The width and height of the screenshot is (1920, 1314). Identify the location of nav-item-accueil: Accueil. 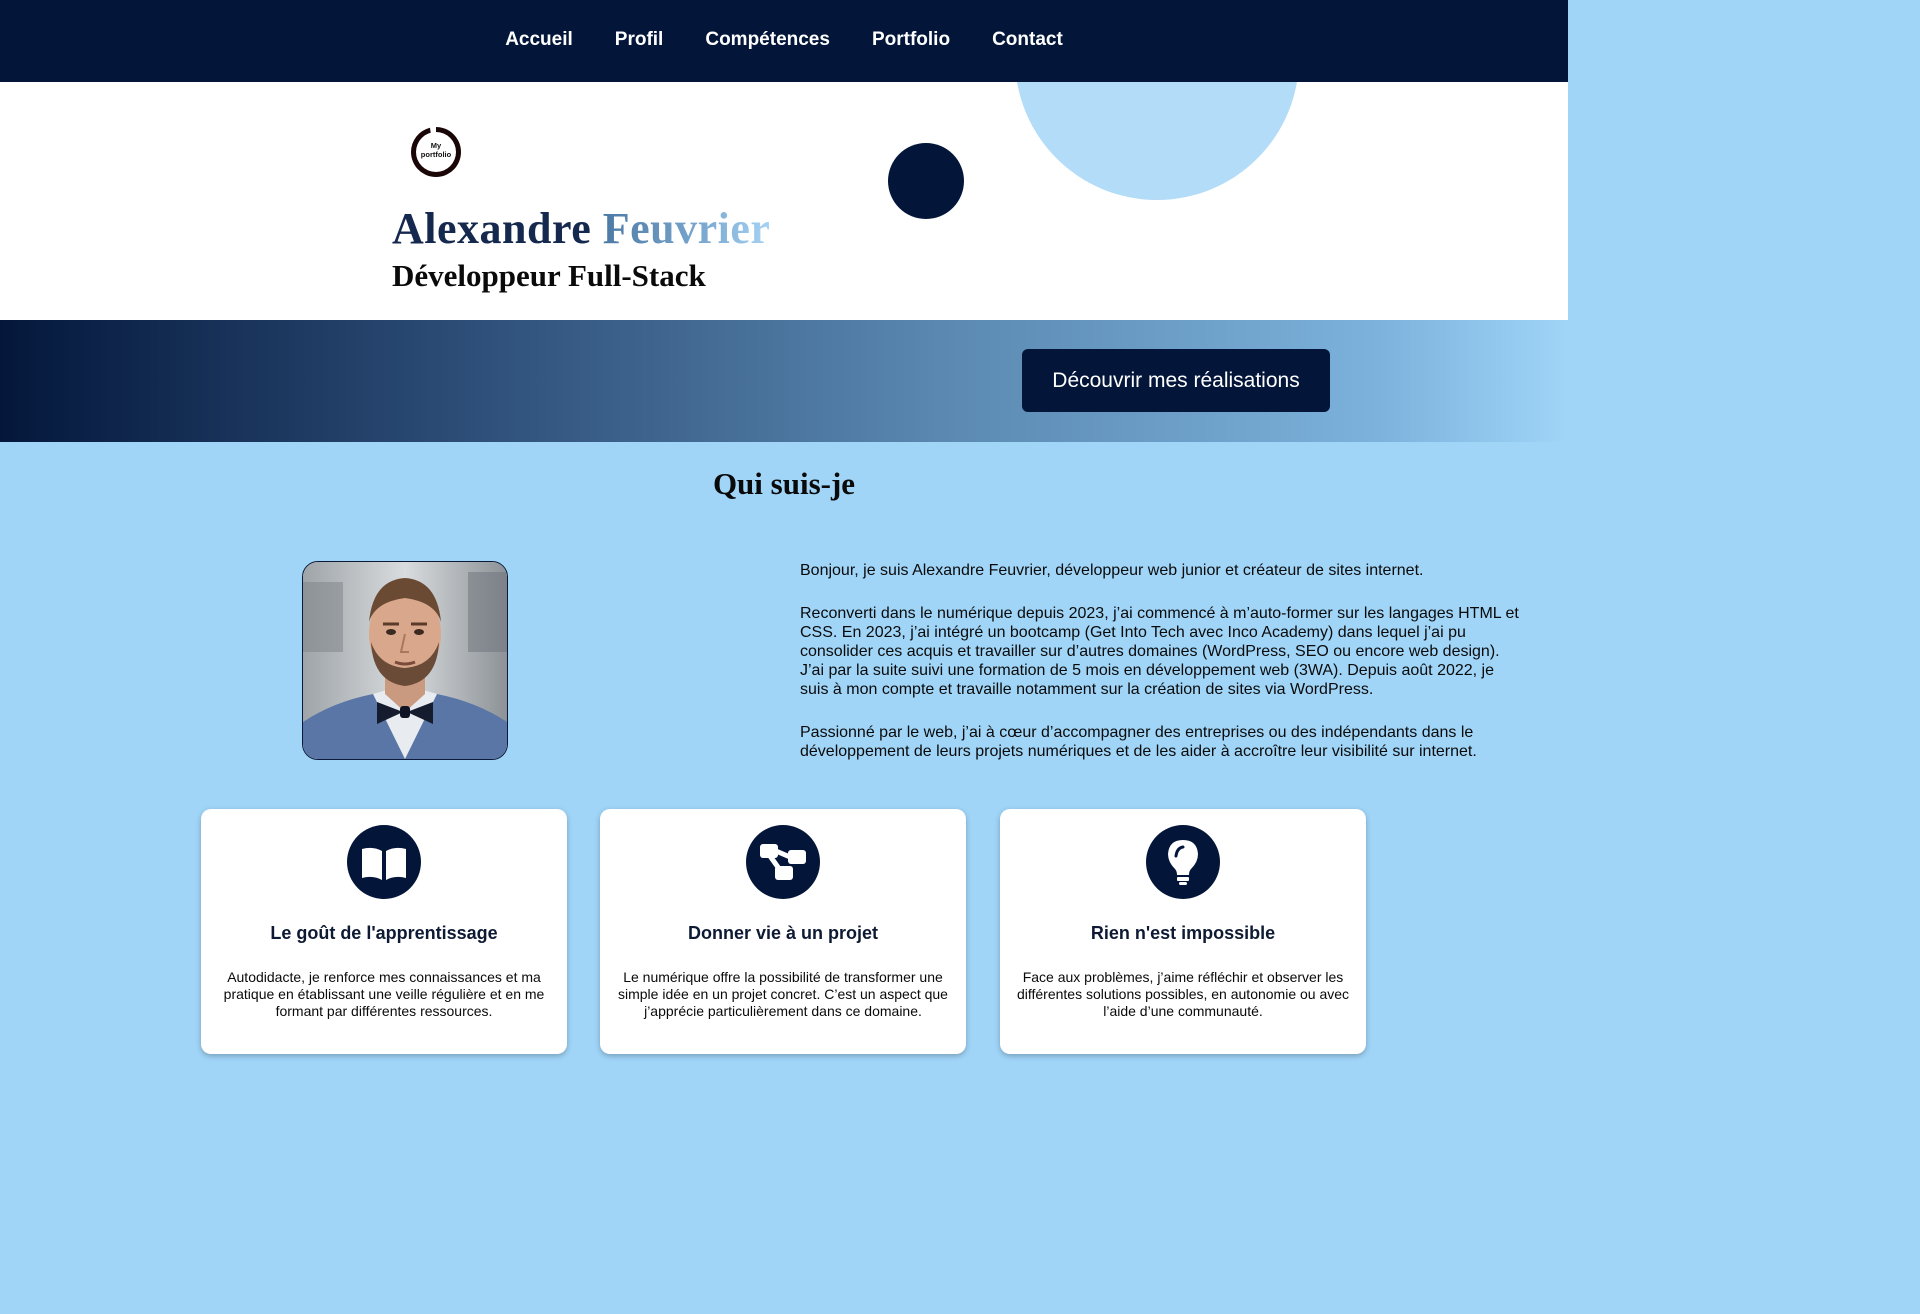
(539, 40).